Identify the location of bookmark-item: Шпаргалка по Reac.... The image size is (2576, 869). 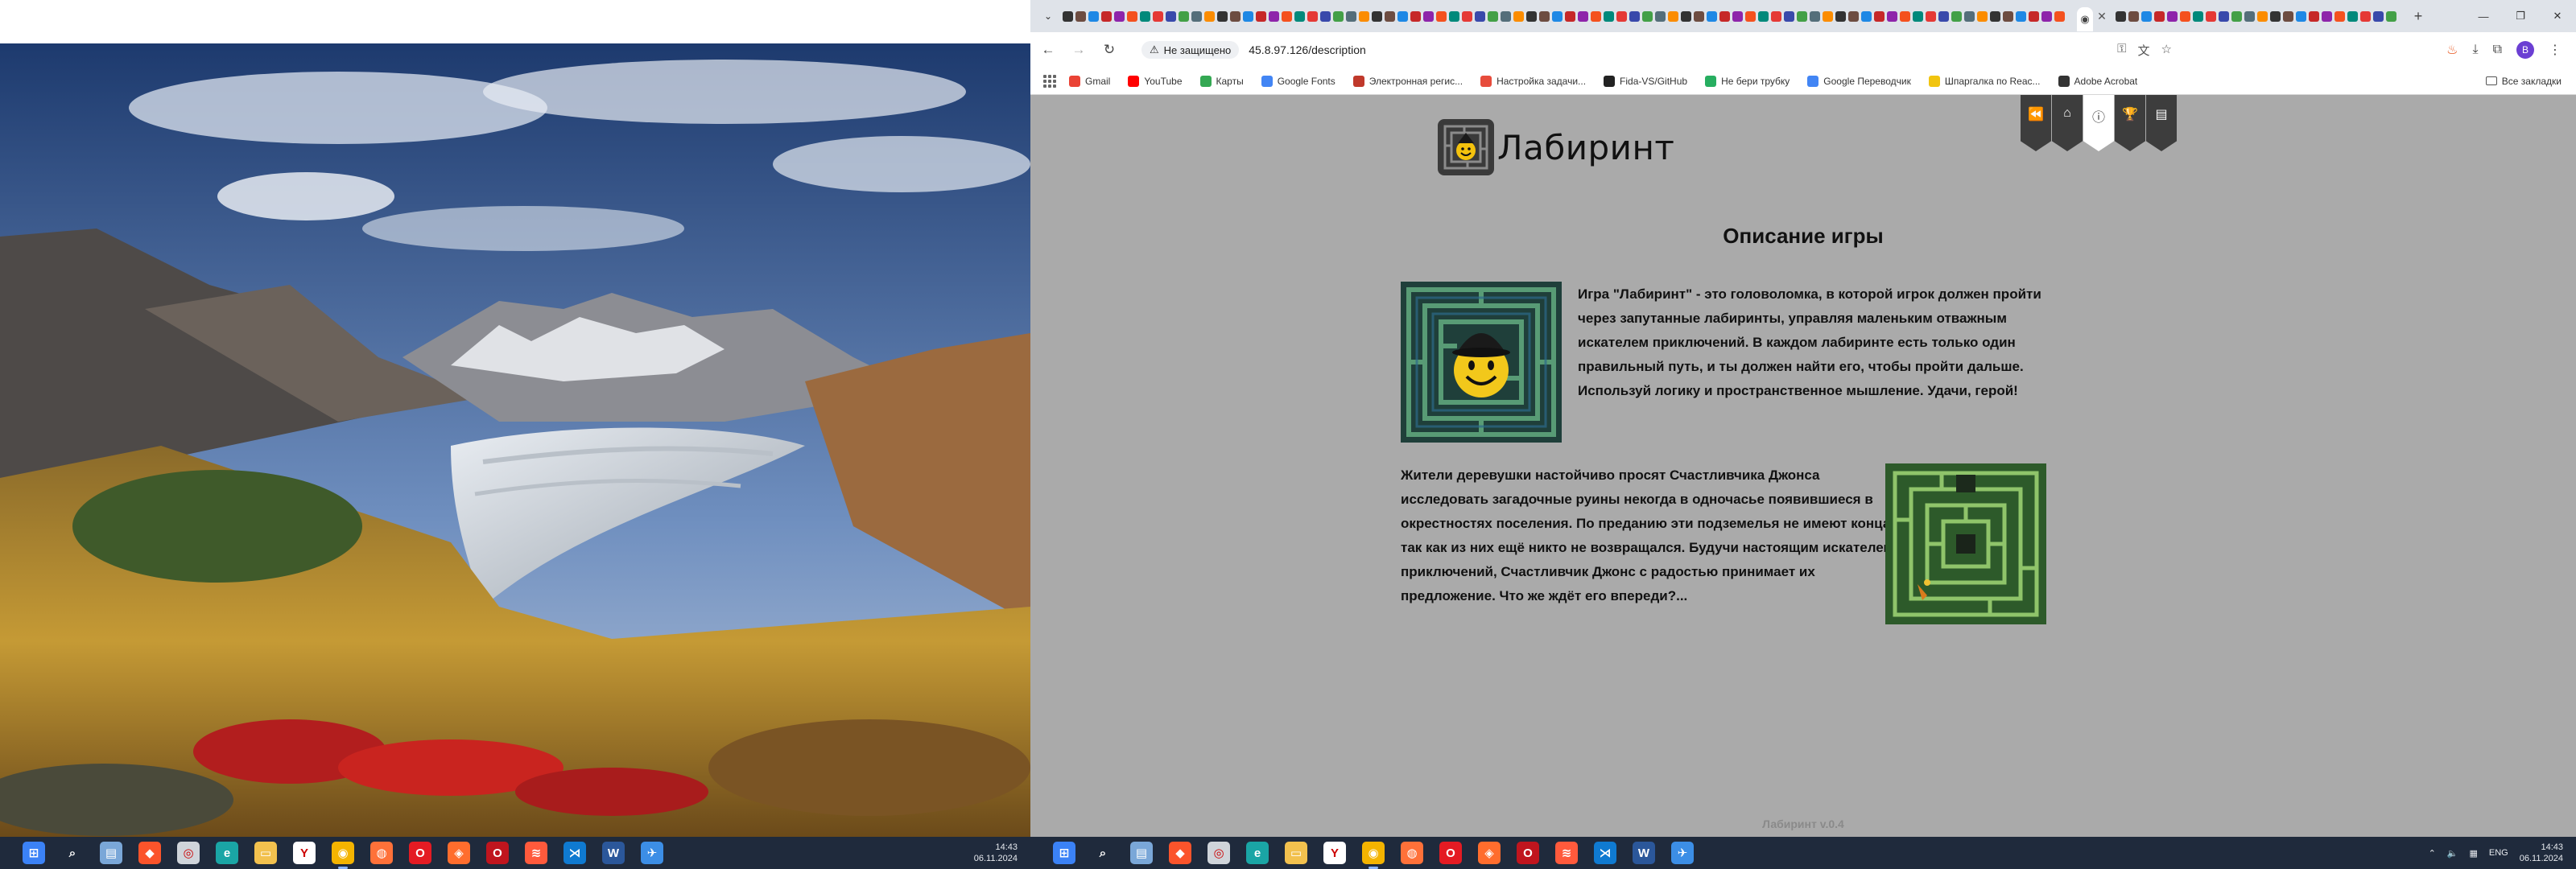
(1984, 81).